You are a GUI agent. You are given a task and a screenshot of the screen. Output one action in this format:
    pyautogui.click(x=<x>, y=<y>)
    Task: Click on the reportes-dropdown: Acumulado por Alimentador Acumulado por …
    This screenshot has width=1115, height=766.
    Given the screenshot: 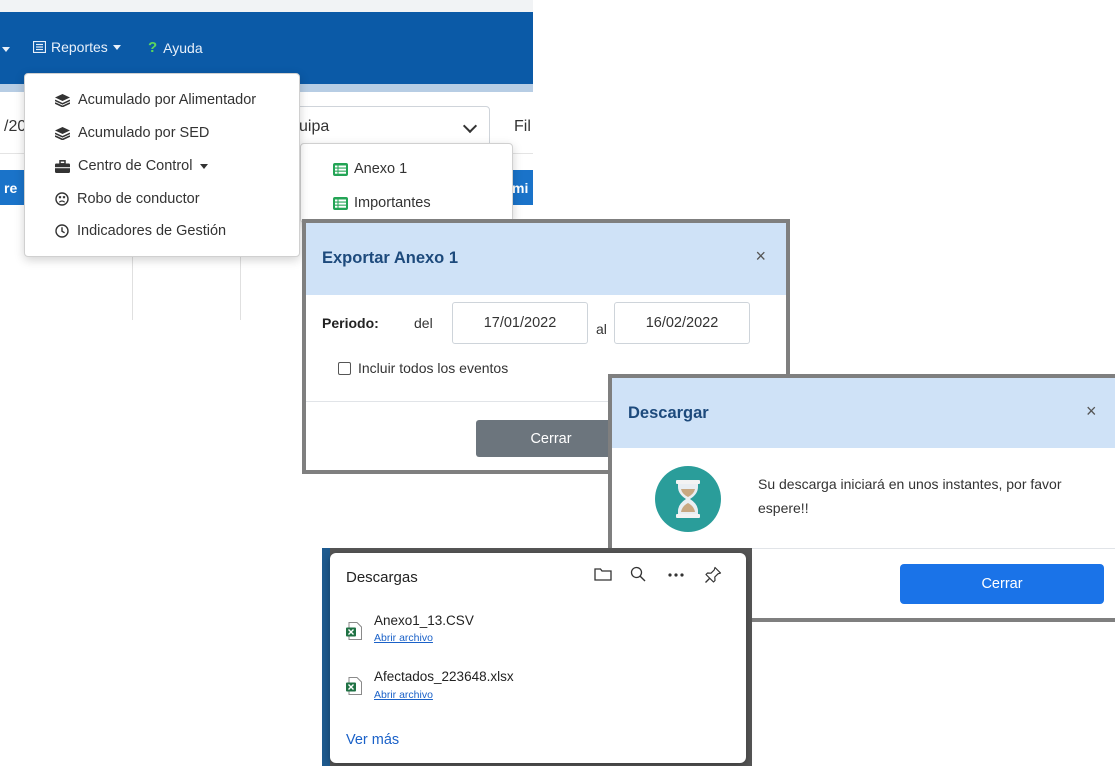 What is the action you would take?
    pyautogui.click(x=162, y=165)
    